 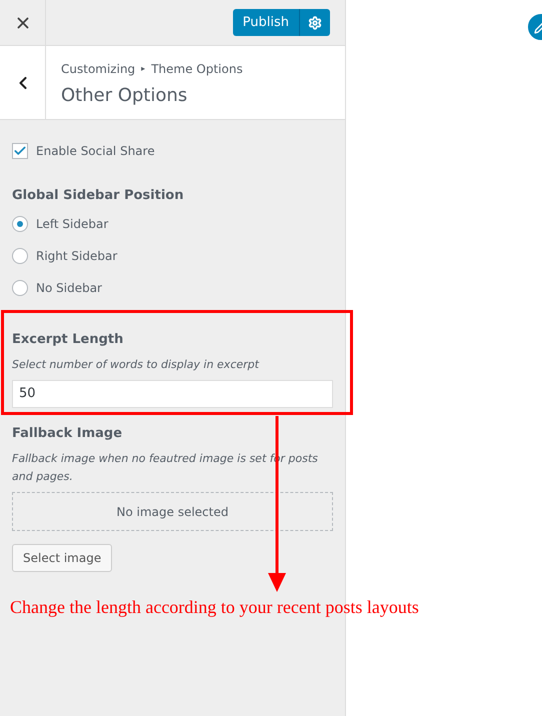 What do you see at coordinates (98, 196) in the screenshot?
I see `setting-title: Global Sidebar Position` at bounding box center [98, 196].